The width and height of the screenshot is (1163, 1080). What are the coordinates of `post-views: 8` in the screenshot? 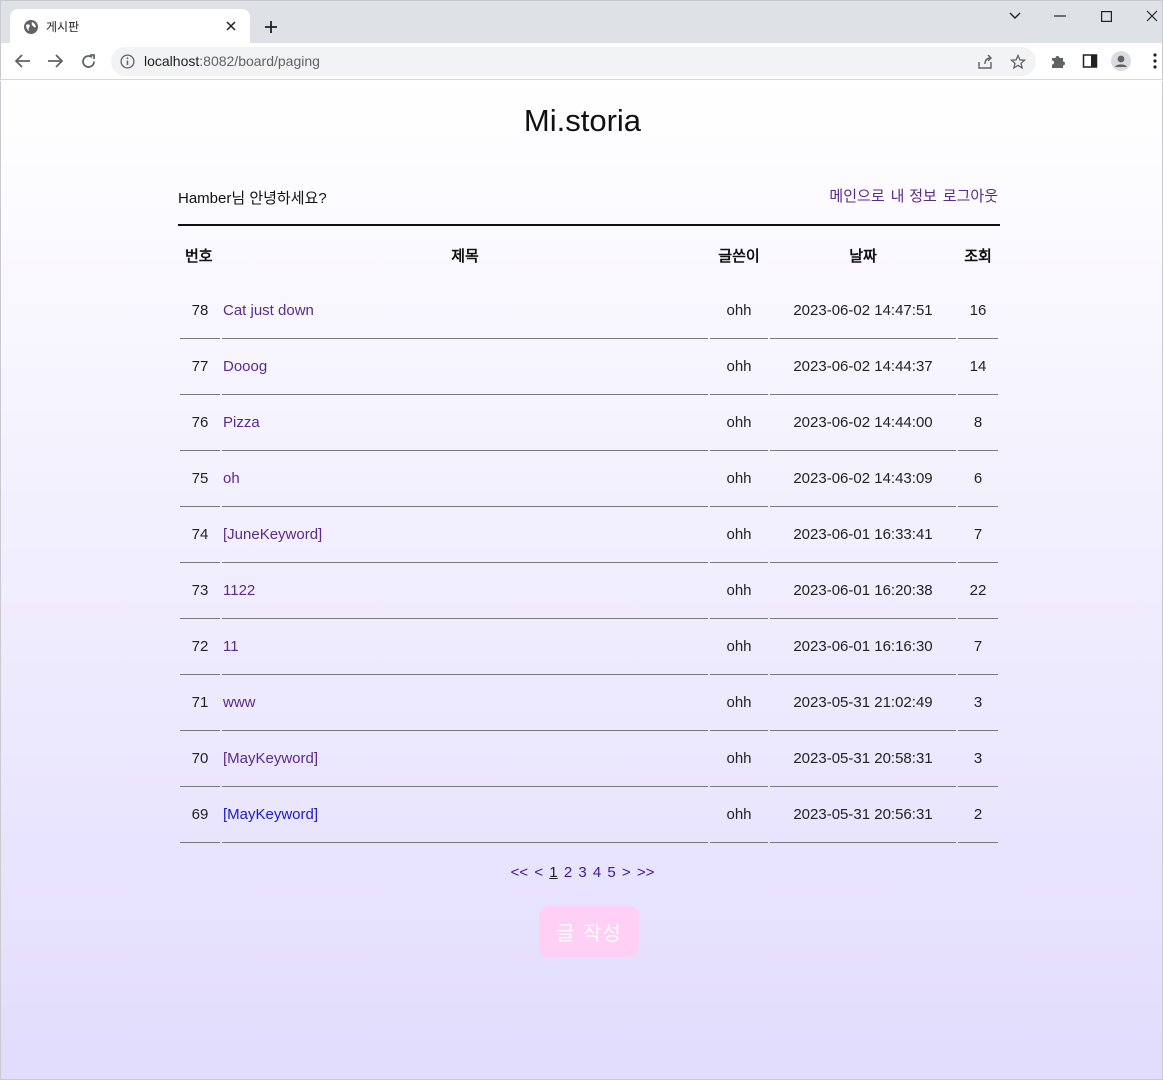 It's located at (978, 423).